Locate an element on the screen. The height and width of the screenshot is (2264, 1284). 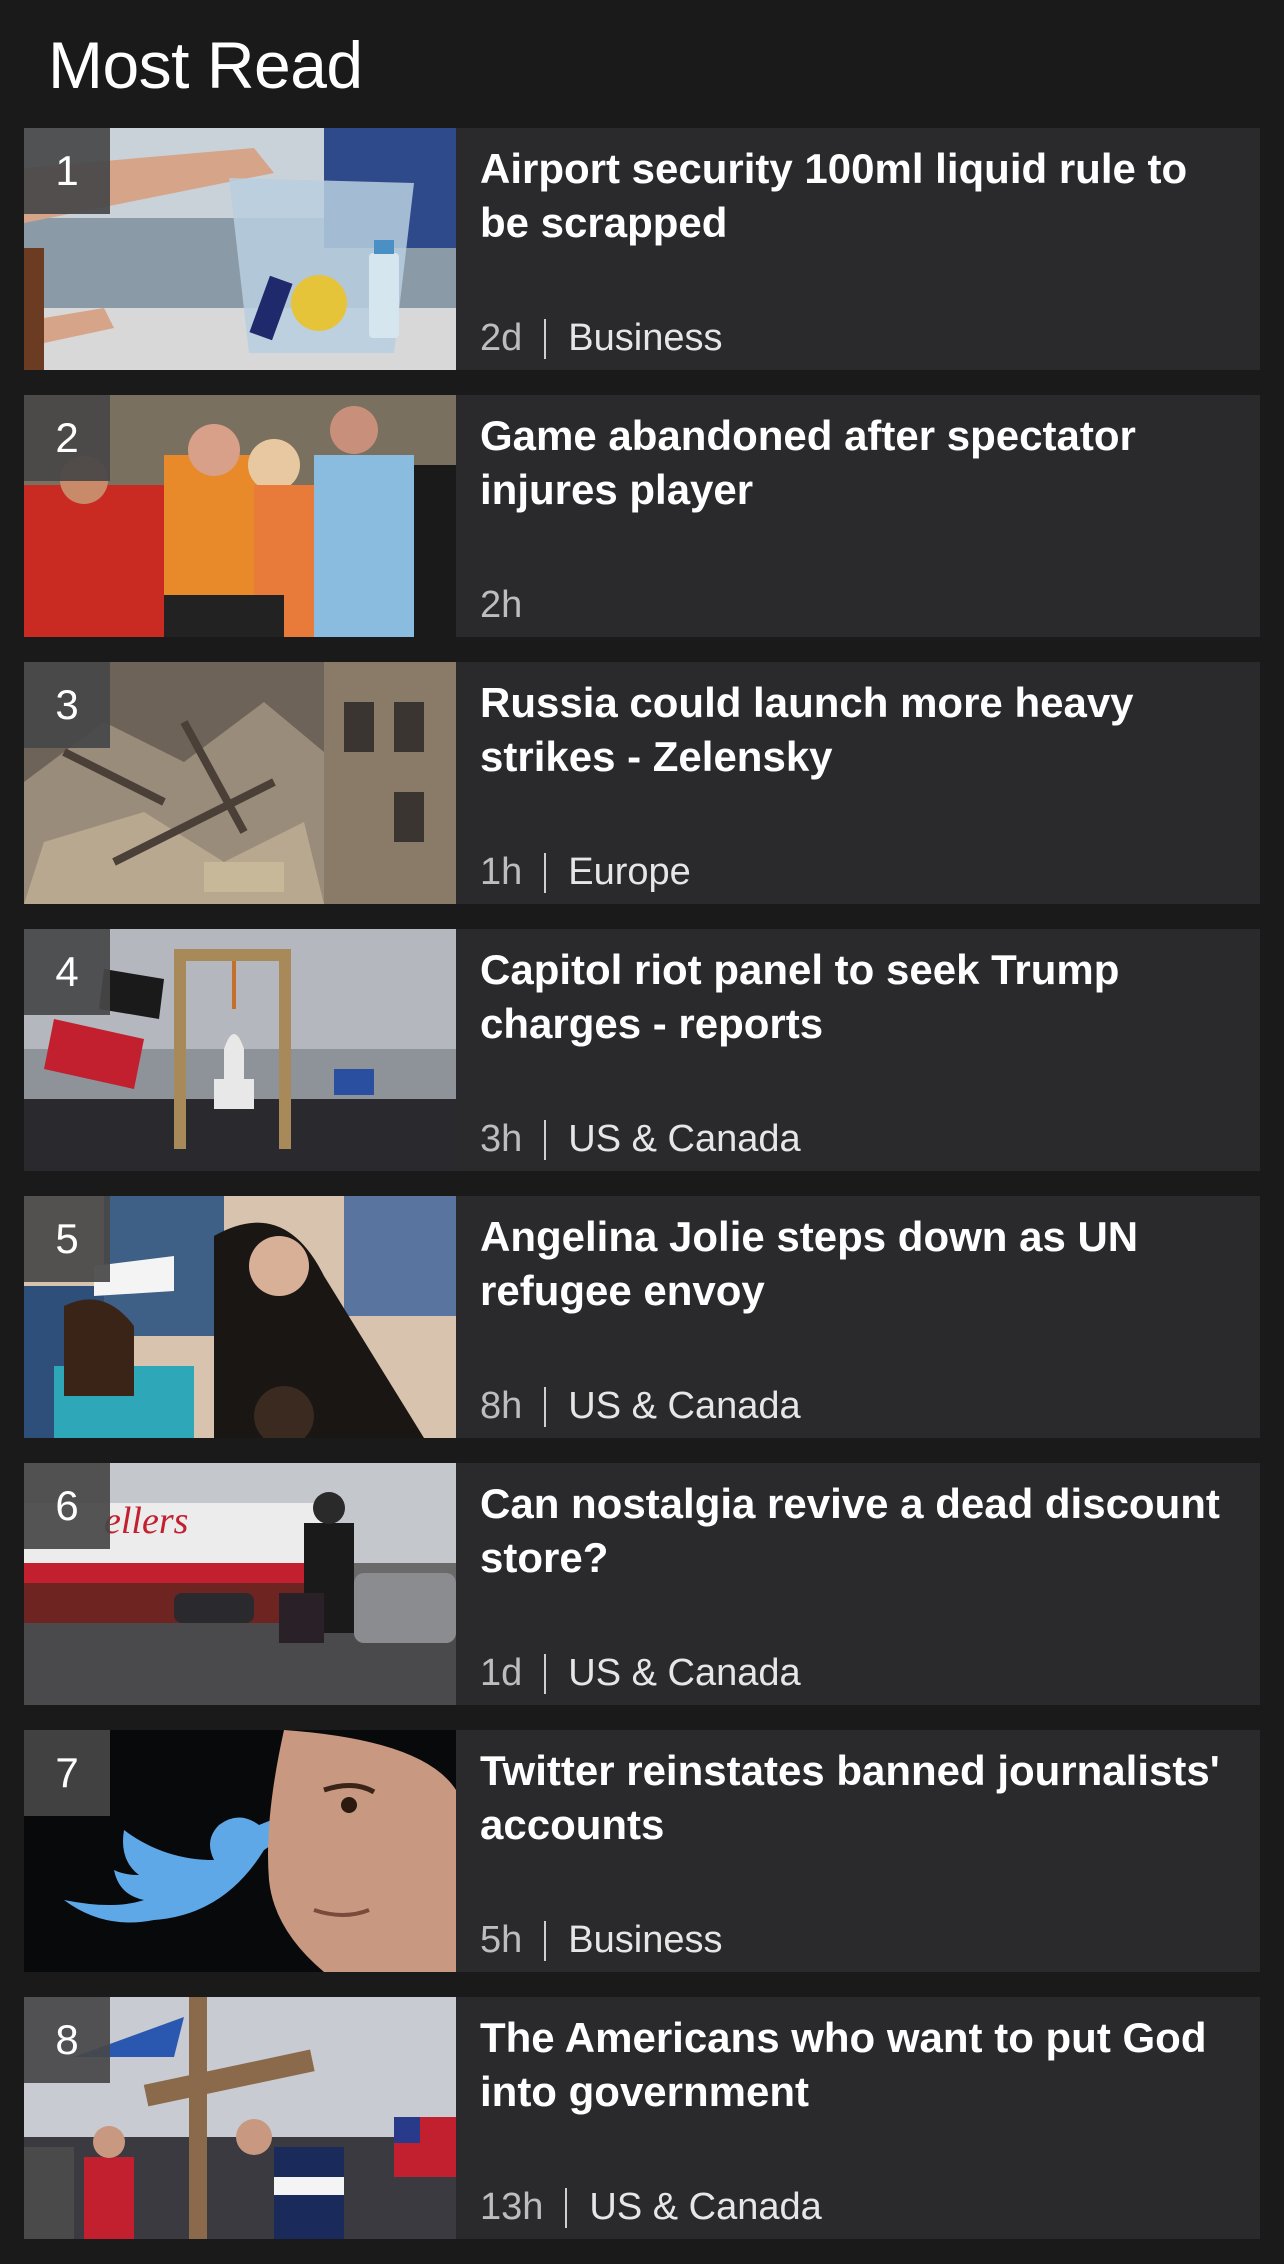
rank-badge: 6 is located at coordinates (67, 1506).